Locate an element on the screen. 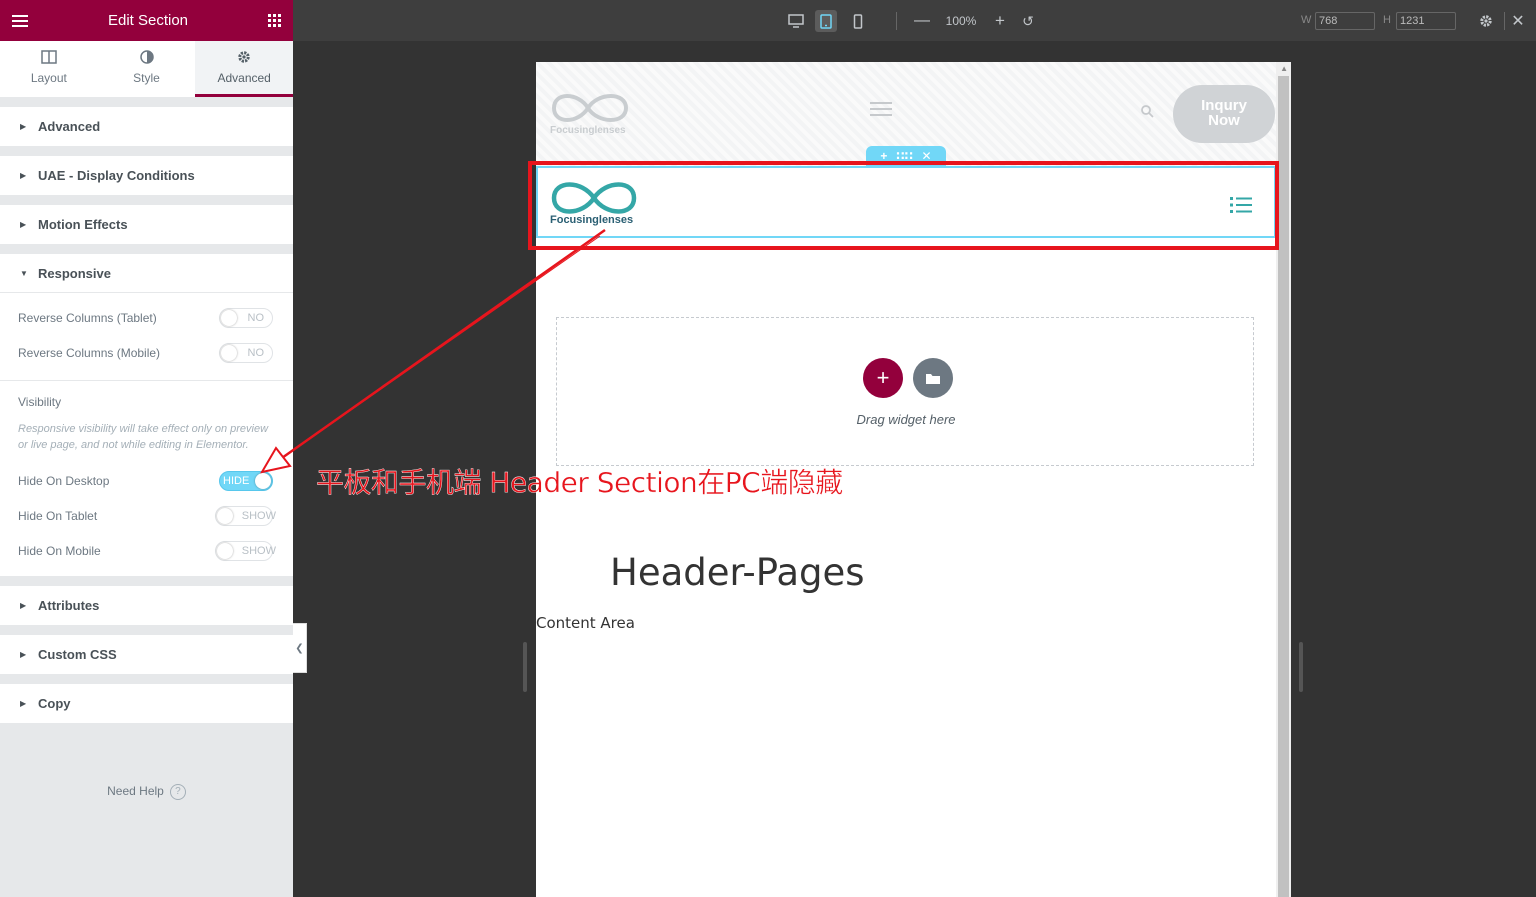 The width and height of the screenshot is (1536, 897). panel-header: Edit Section is located at coordinates (146, 20).